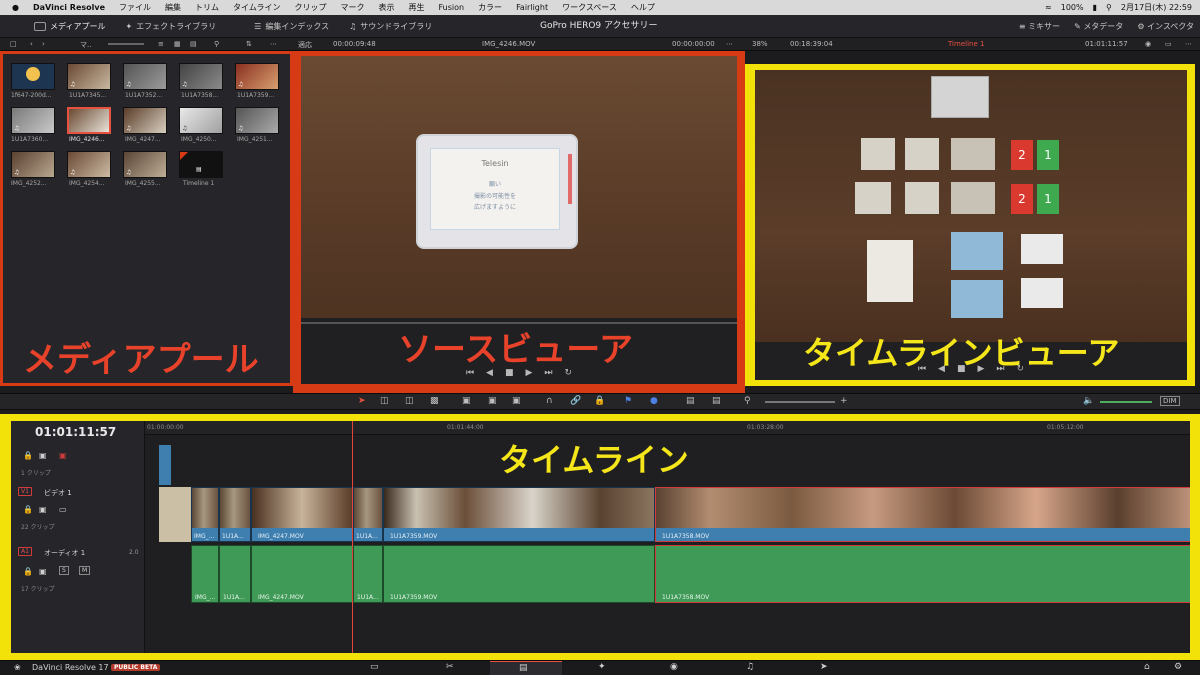 The width and height of the screenshot is (1200, 675). What do you see at coordinates (1165, 26) in the screenshot?
I see `inspector-button: ⚙ インスペクタ` at bounding box center [1165, 26].